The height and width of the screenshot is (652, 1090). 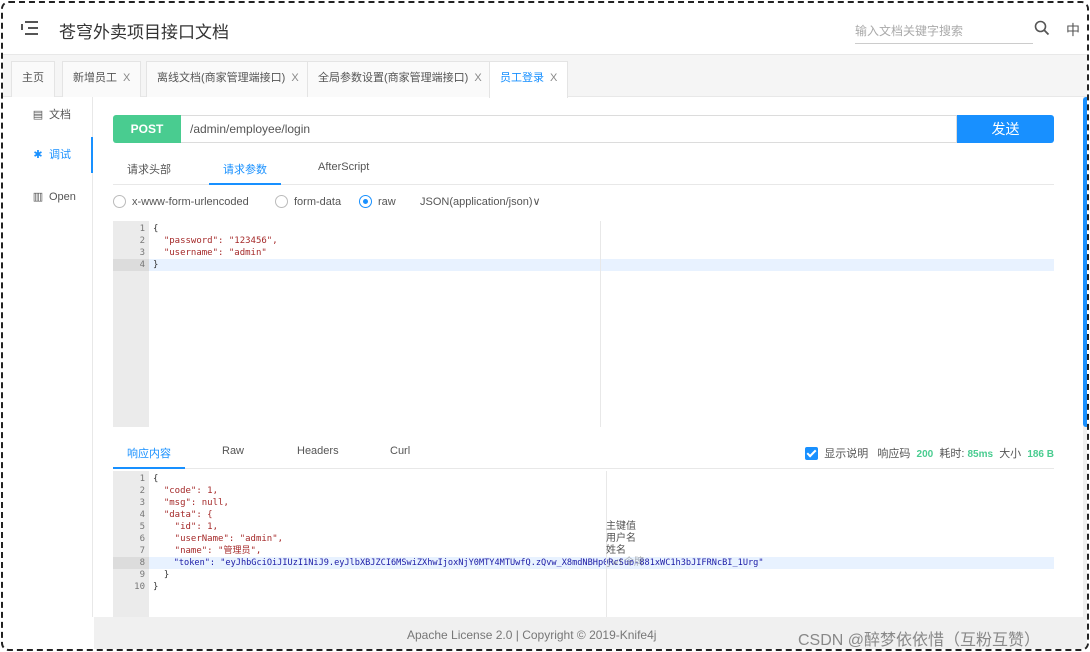 What do you see at coordinates (846, 454) in the screenshot?
I see `show-desc-label: 显示说明` at bounding box center [846, 454].